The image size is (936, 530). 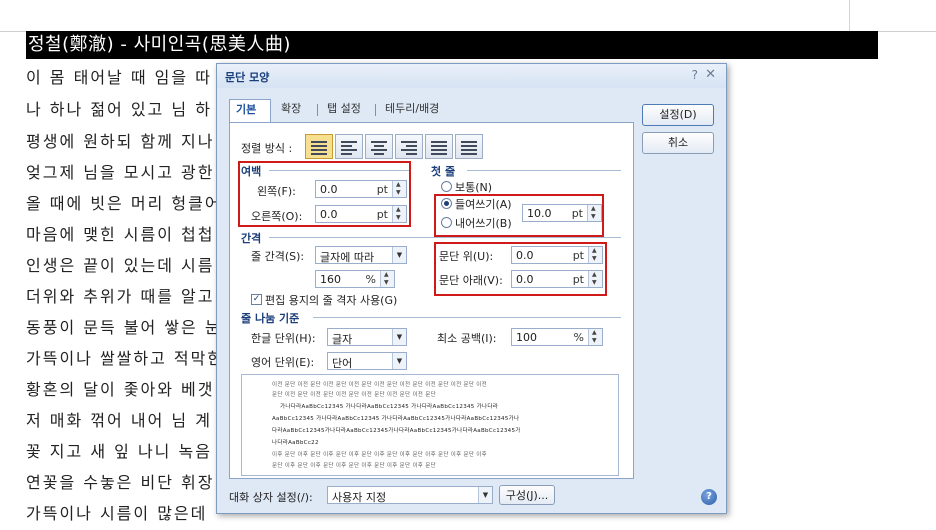 What do you see at coordinates (291, 110) in the screenshot?
I see `tab-extended: 확장` at bounding box center [291, 110].